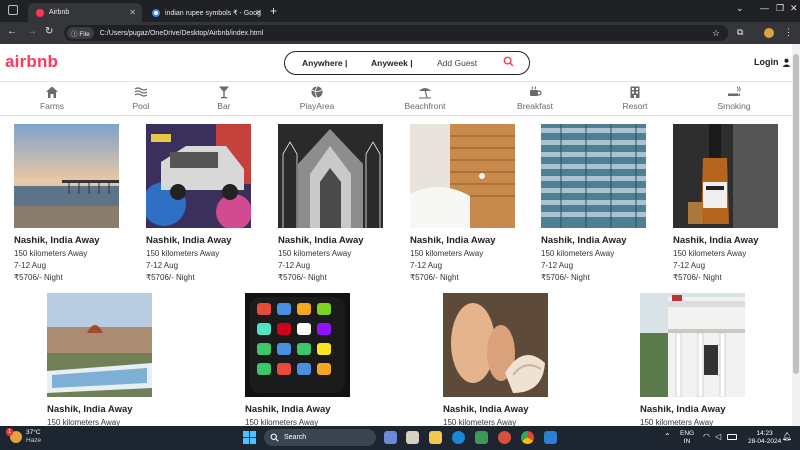 Image resolution: width=800 pixels, height=450 pixels. I want to click on close-window-icon: ✕, so click(794, 8).